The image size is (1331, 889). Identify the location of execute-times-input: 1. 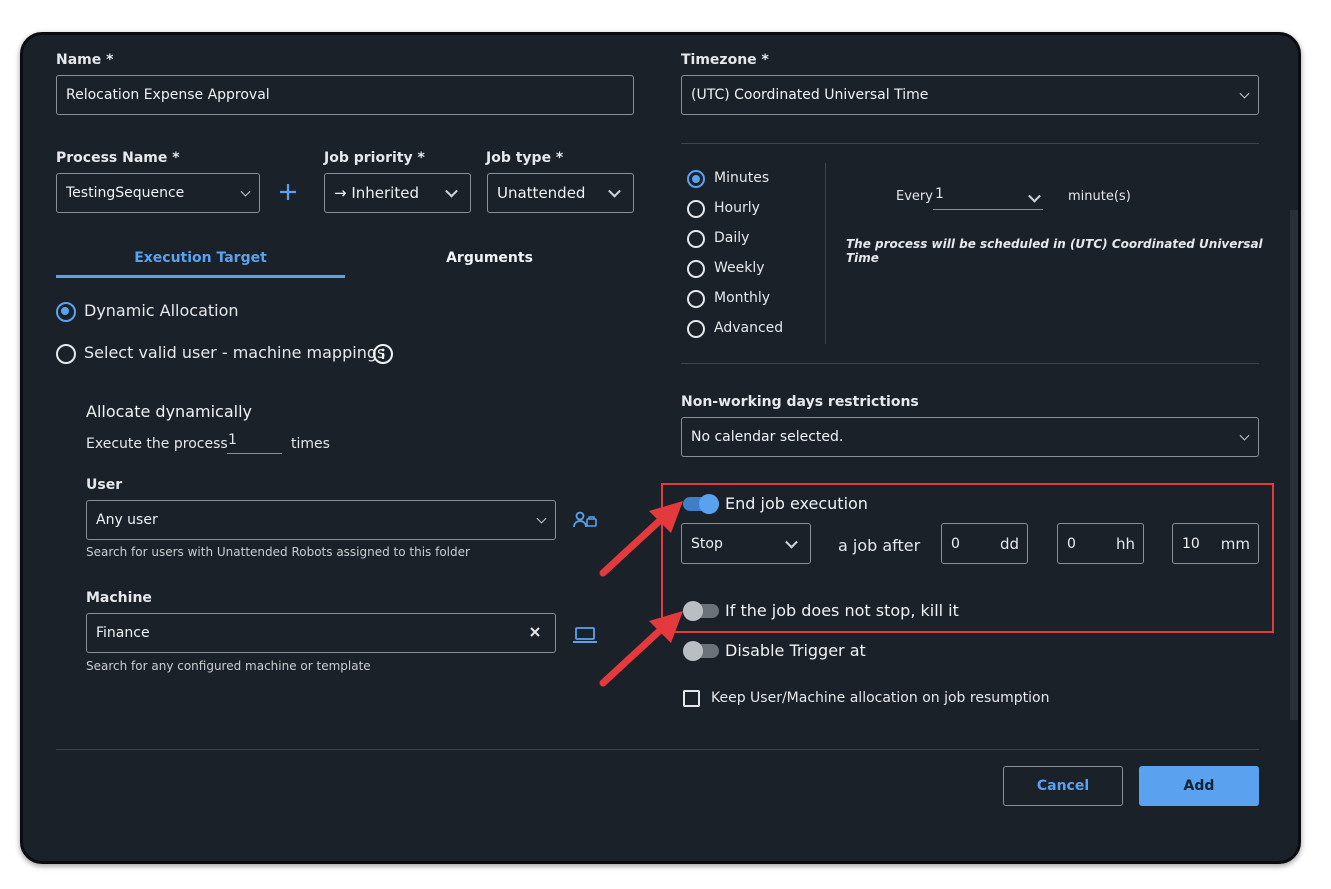
(254, 443).